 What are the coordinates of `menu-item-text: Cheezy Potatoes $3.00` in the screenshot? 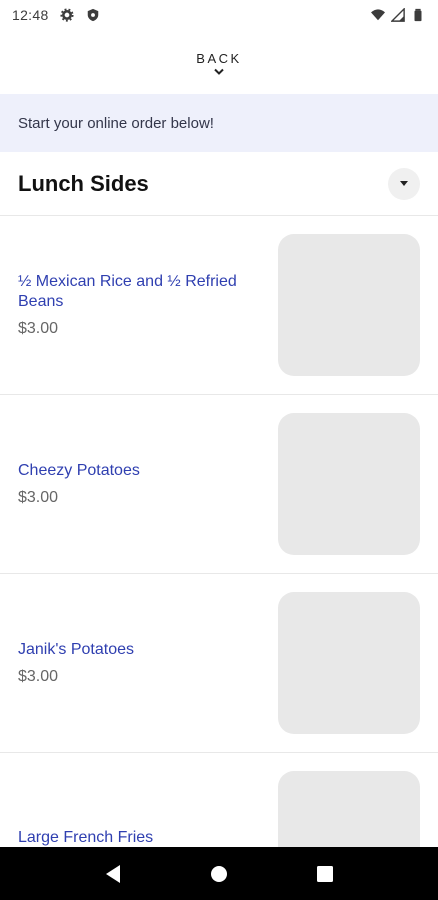 It's located at (138, 484).